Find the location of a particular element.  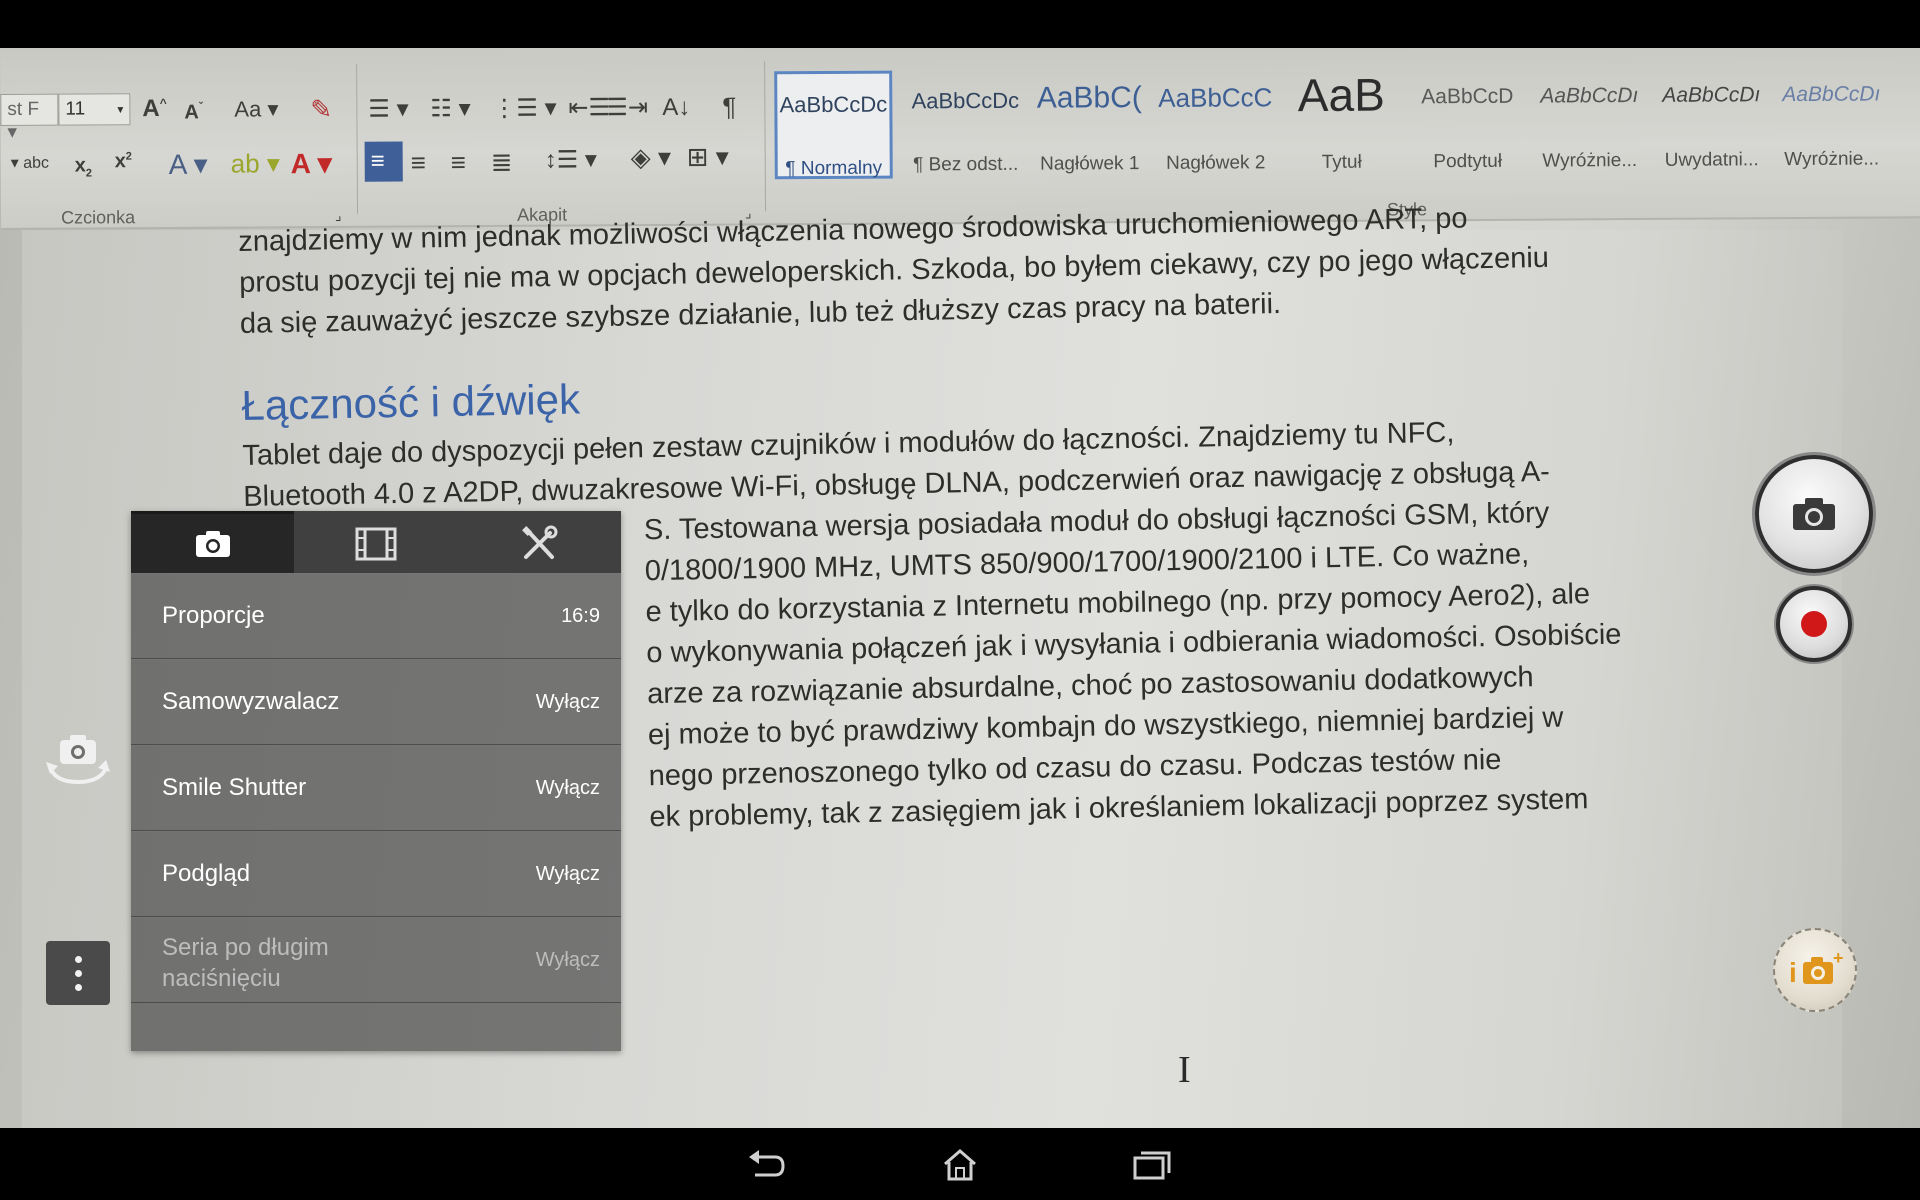

tools-icon is located at coordinates (540, 542).